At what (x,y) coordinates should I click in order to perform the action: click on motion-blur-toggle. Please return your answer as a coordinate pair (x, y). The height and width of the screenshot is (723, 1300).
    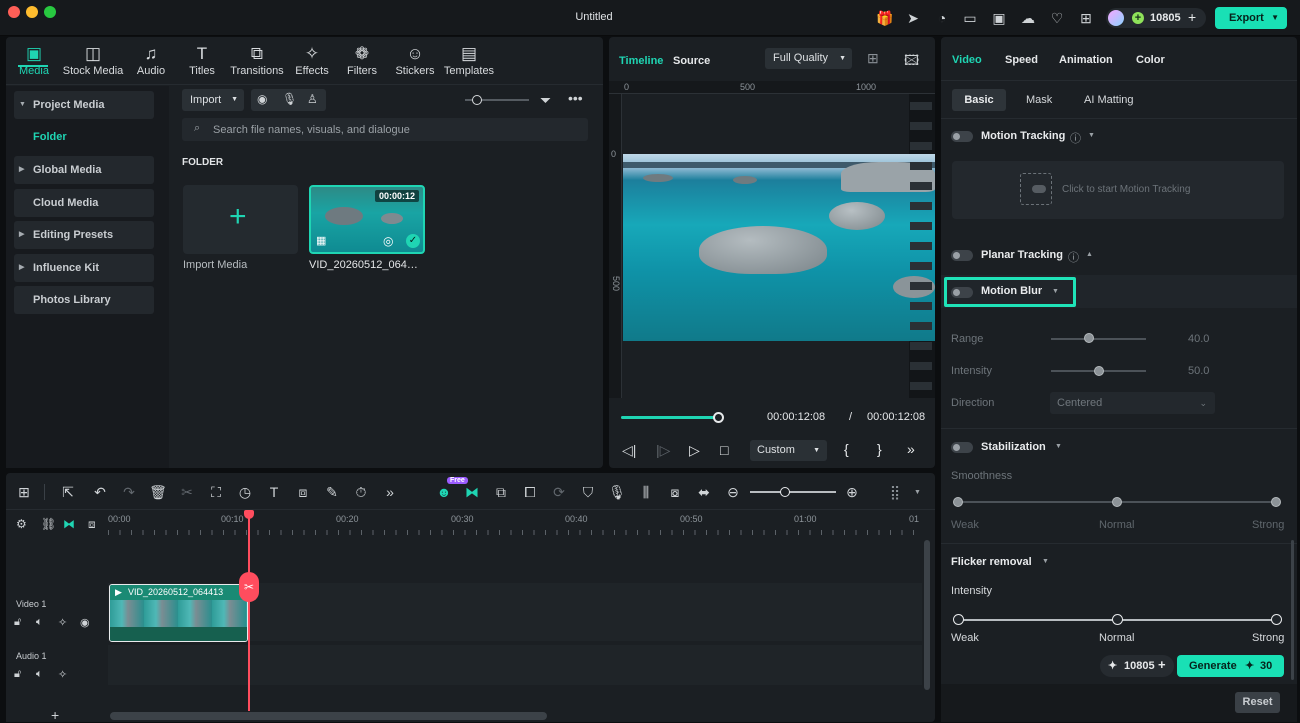
    Looking at the image, I should click on (962, 292).